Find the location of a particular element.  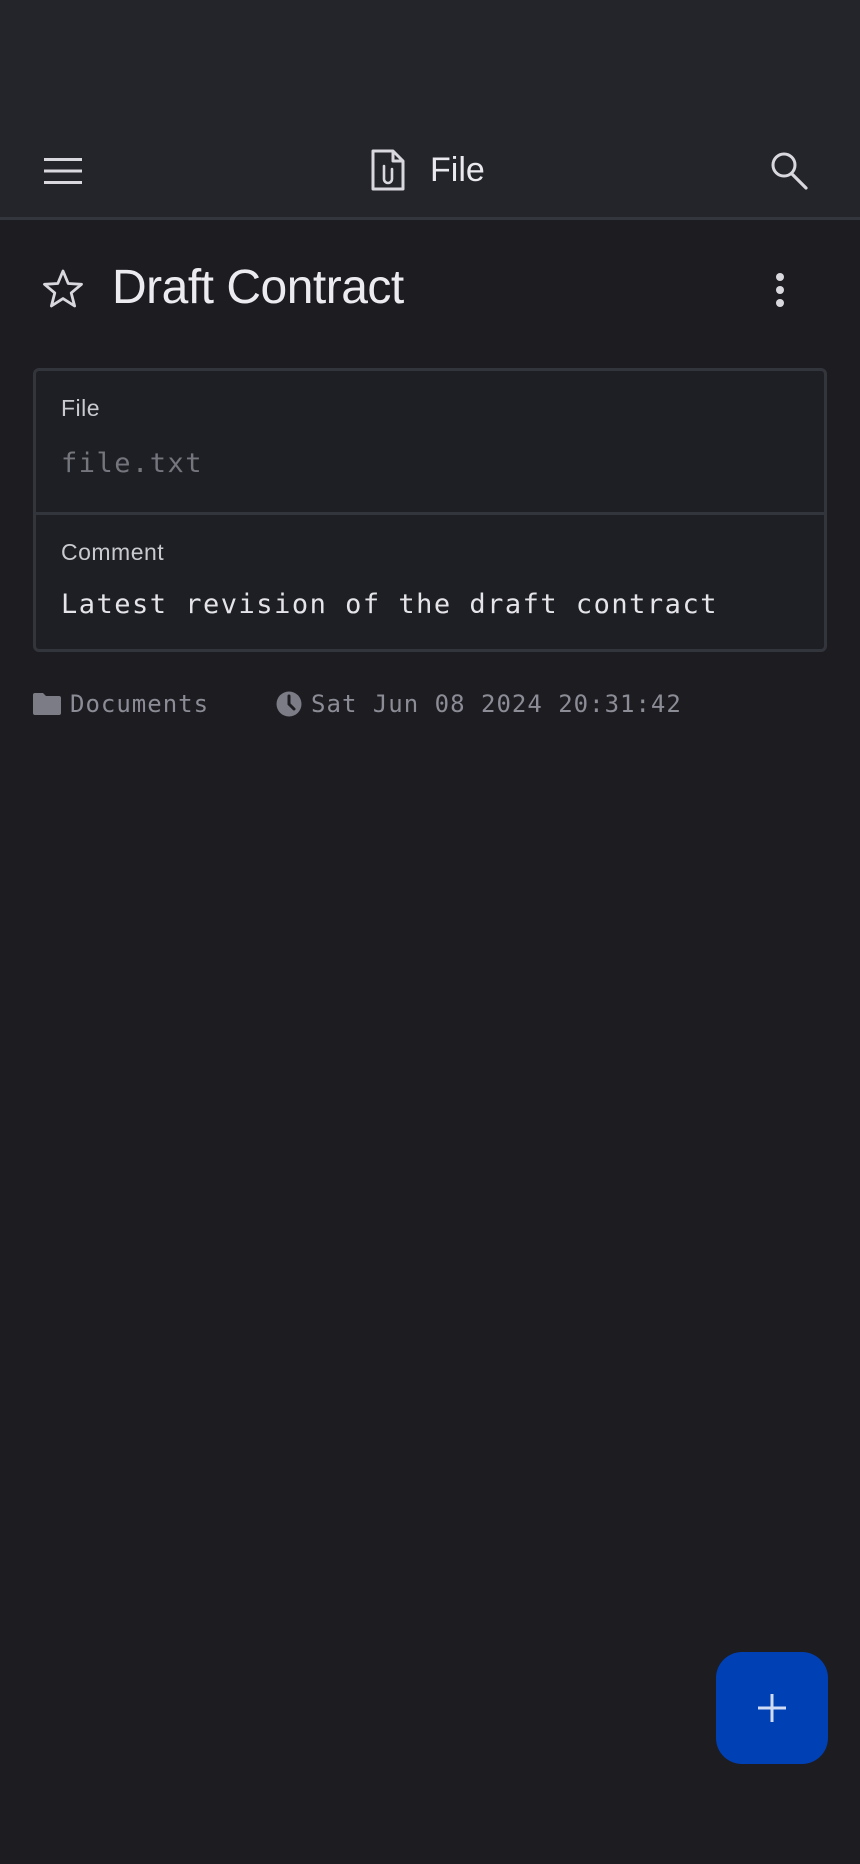

add-button is located at coordinates (772, 1708).